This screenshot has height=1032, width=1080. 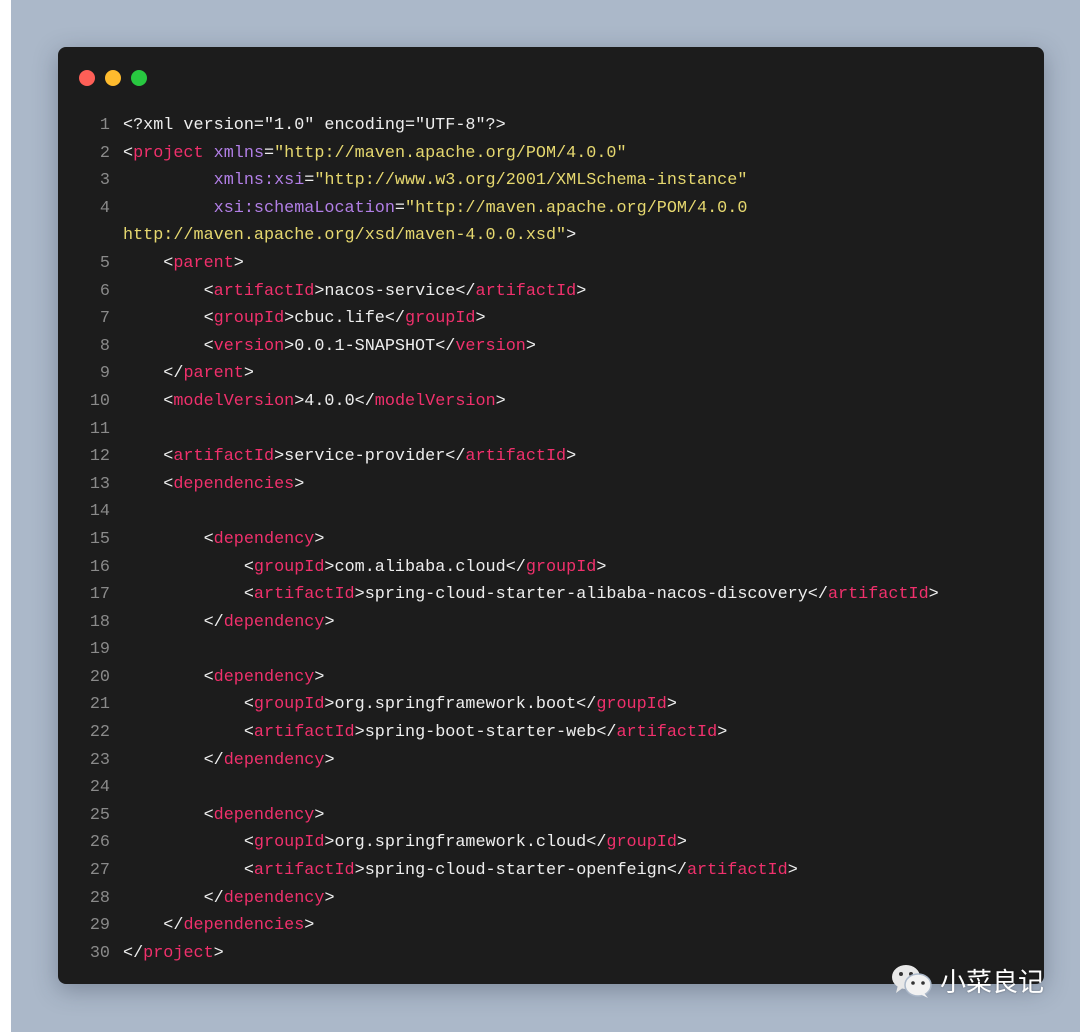 I want to click on code-line: 10 <modelVersion>4.0.0</modelVersion>, so click(x=498, y=402).